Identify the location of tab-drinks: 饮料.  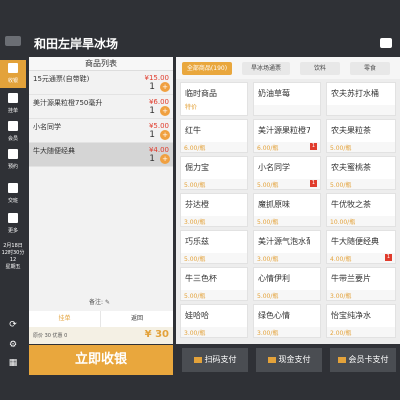
(320, 68).